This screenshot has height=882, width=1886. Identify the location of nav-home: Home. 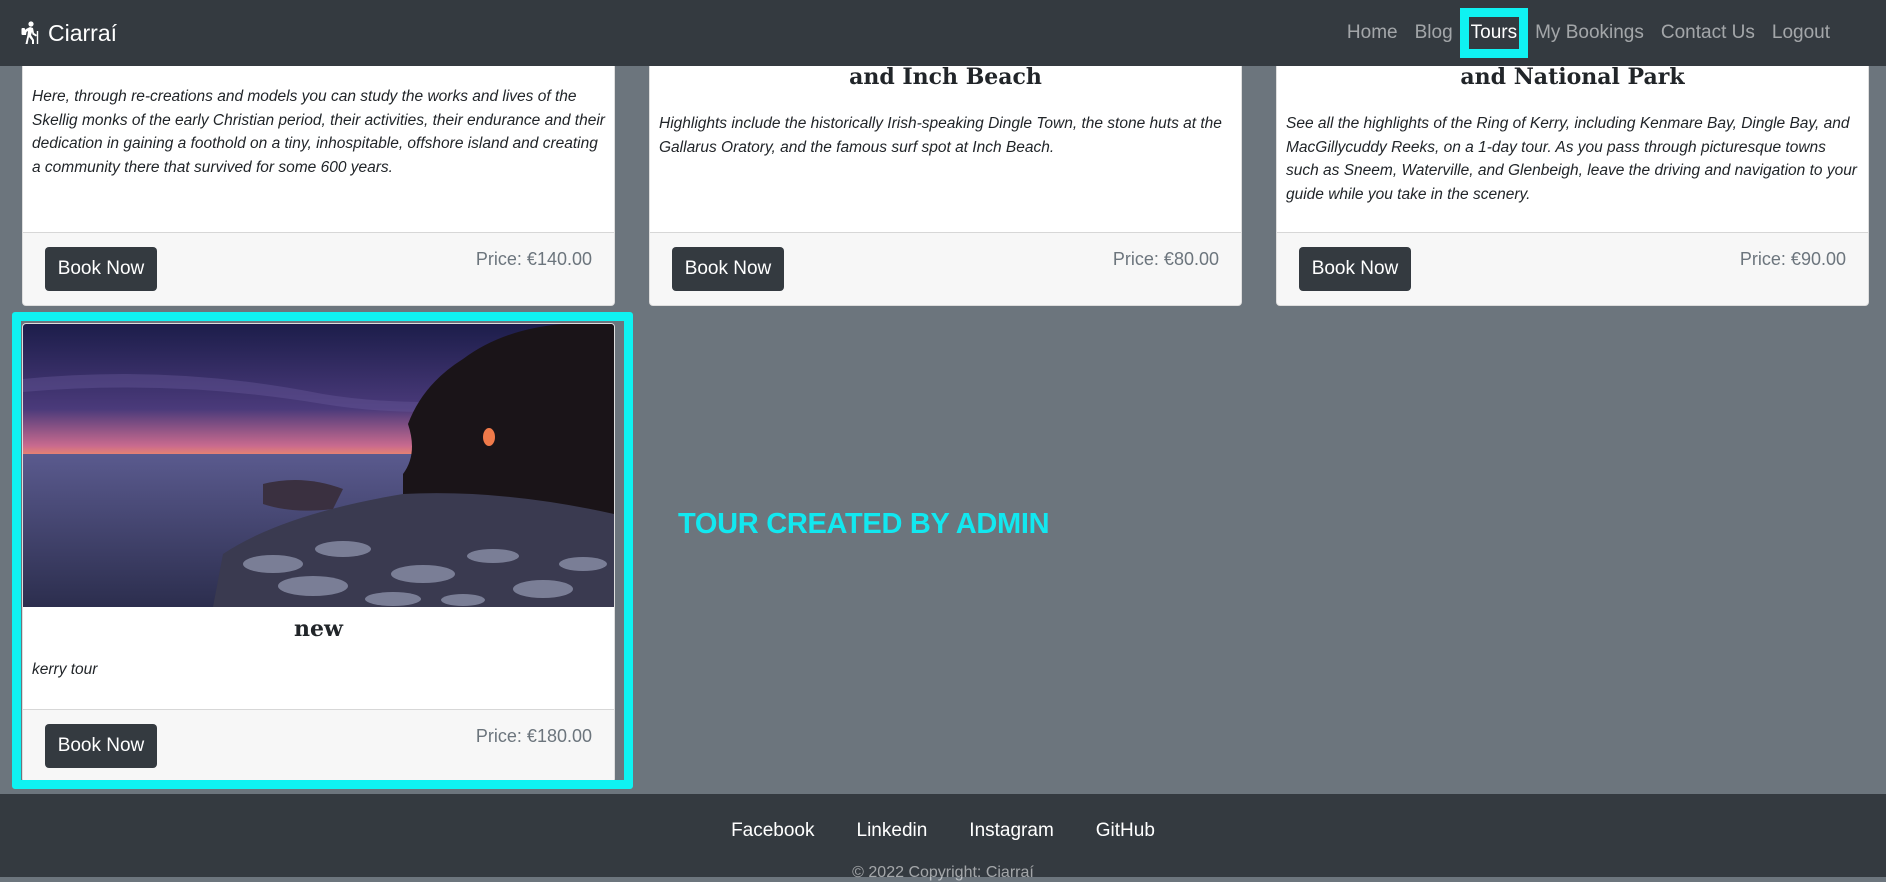
(1372, 33).